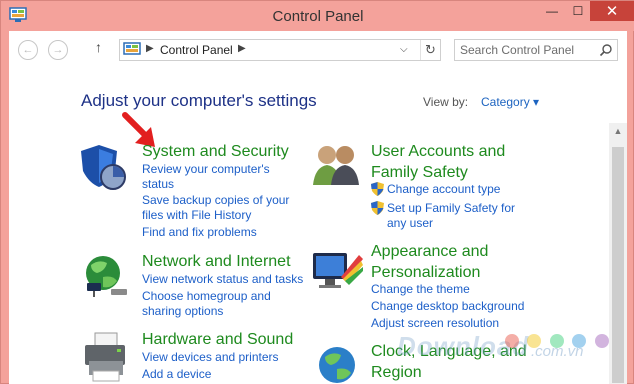 This screenshot has height=384, width=634. I want to click on category-title-network-internet: Network and Internet, so click(216, 261).